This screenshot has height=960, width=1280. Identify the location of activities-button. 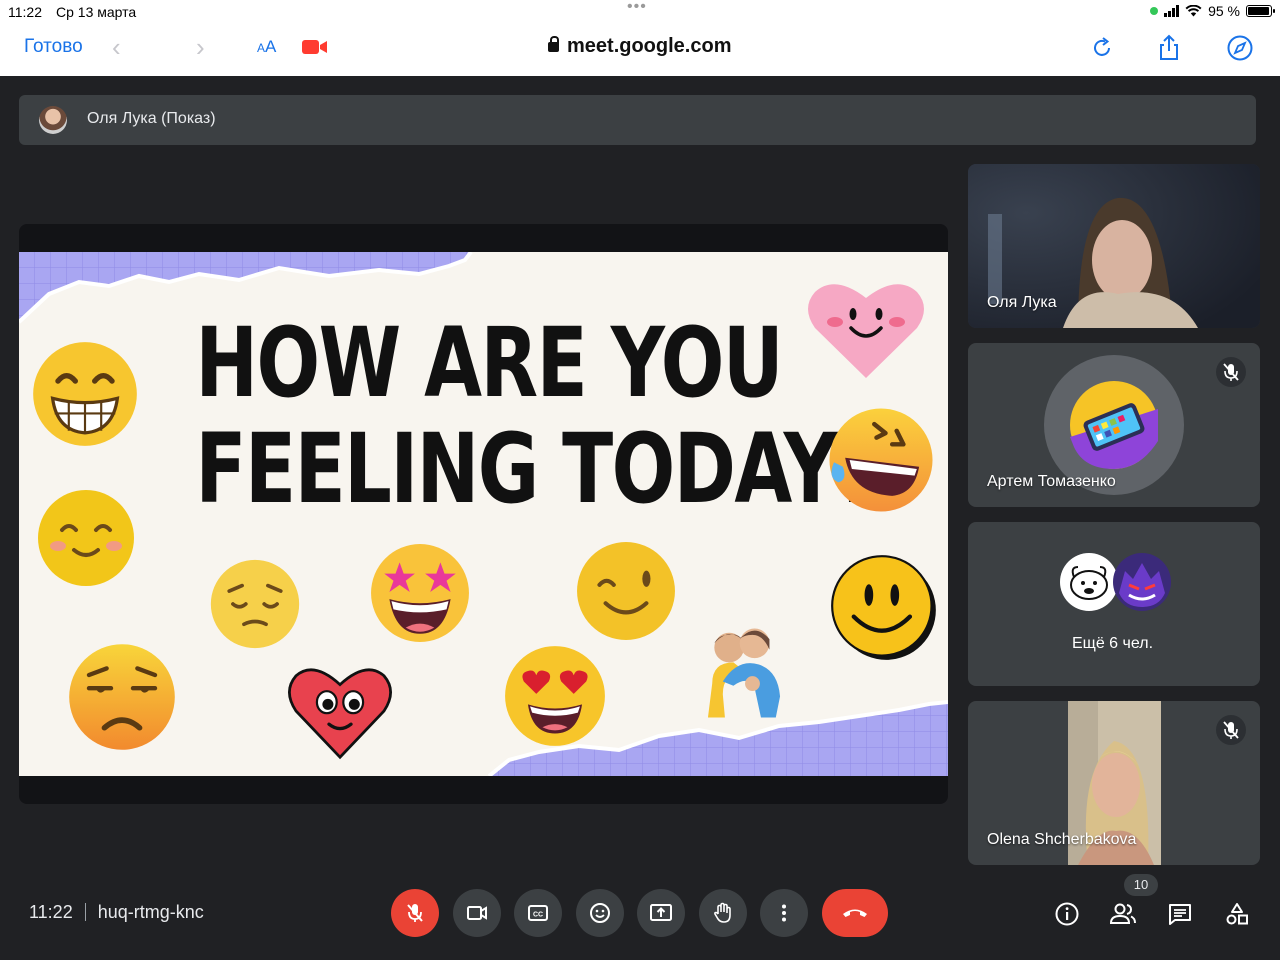
(1237, 914).